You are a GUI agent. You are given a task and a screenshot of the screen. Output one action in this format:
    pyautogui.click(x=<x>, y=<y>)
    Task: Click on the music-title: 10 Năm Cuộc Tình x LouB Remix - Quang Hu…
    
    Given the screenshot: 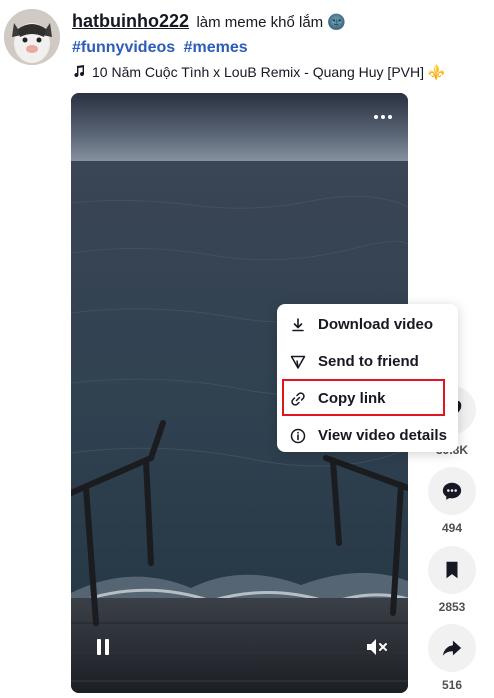 What is the action you would take?
    pyautogui.click(x=269, y=72)
    